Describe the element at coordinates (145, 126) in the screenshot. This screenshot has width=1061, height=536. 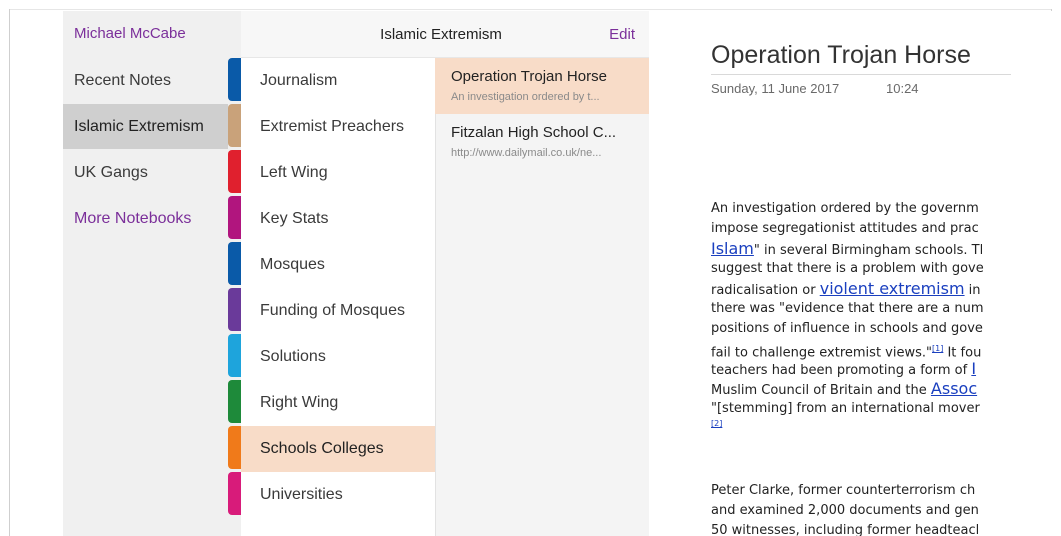
I see `notebook-islamic-extremism: Islamic Extremism` at that location.